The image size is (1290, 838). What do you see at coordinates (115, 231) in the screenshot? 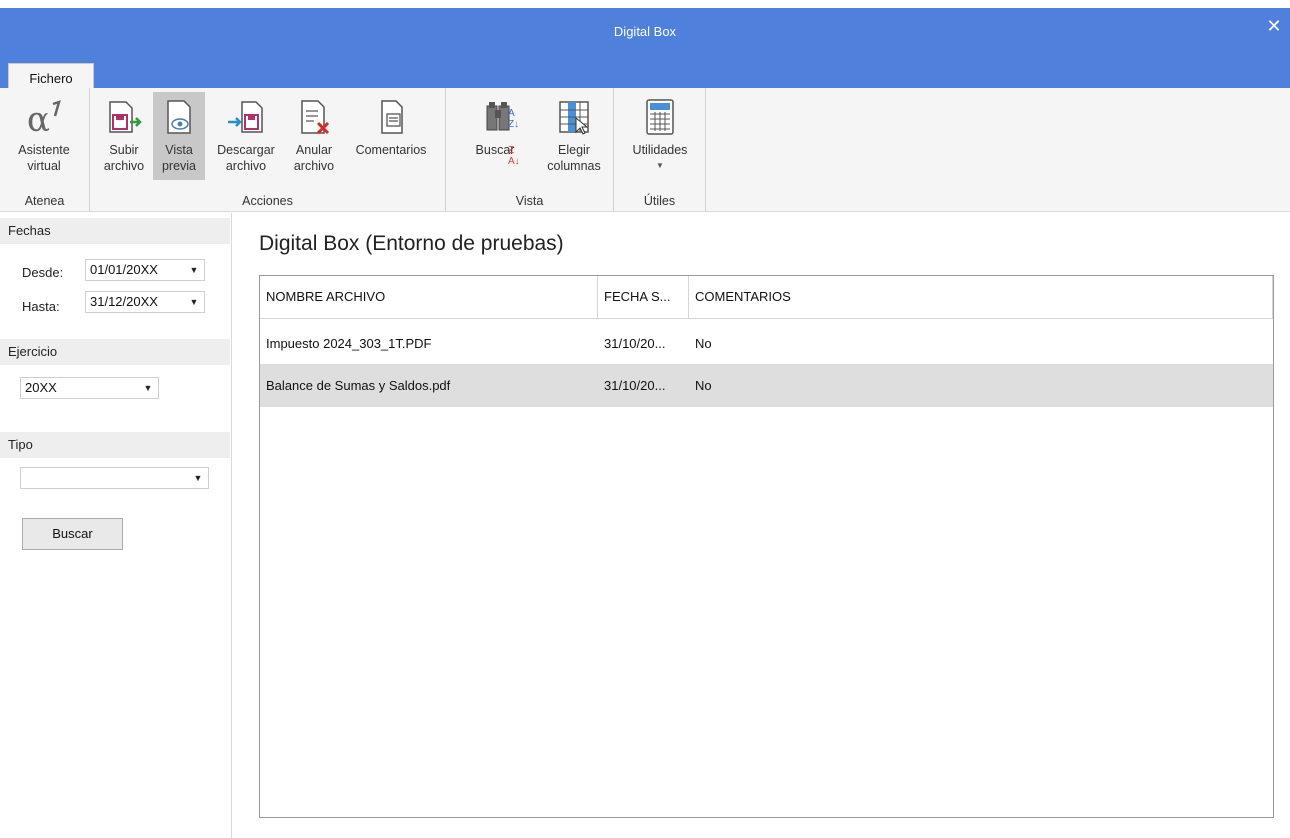
I see `fechas-header: Fechas` at bounding box center [115, 231].